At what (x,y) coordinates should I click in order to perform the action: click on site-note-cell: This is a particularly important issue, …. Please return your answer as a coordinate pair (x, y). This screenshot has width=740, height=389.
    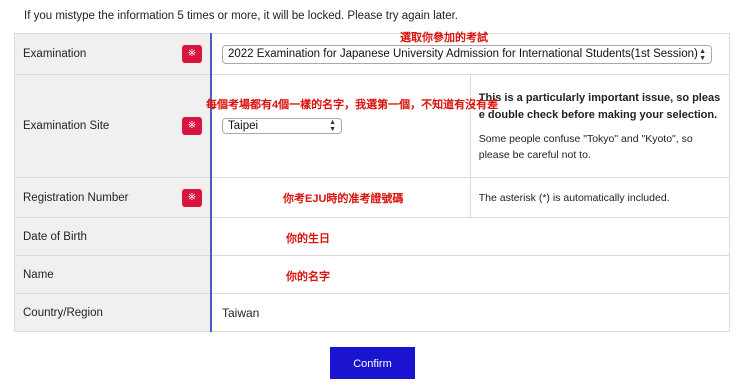
    Looking at the image, I should click on (600, 126).